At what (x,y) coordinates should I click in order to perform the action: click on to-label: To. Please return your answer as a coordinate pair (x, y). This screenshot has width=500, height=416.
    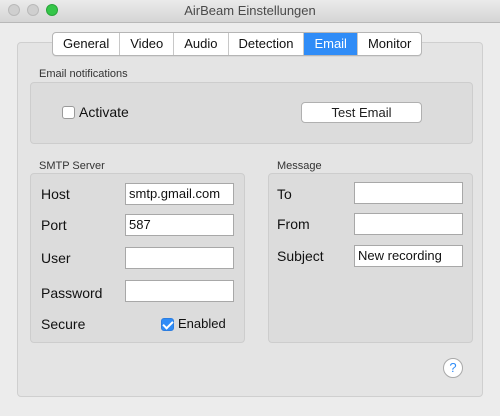
    Looking at the image, I should click on (284, 194).